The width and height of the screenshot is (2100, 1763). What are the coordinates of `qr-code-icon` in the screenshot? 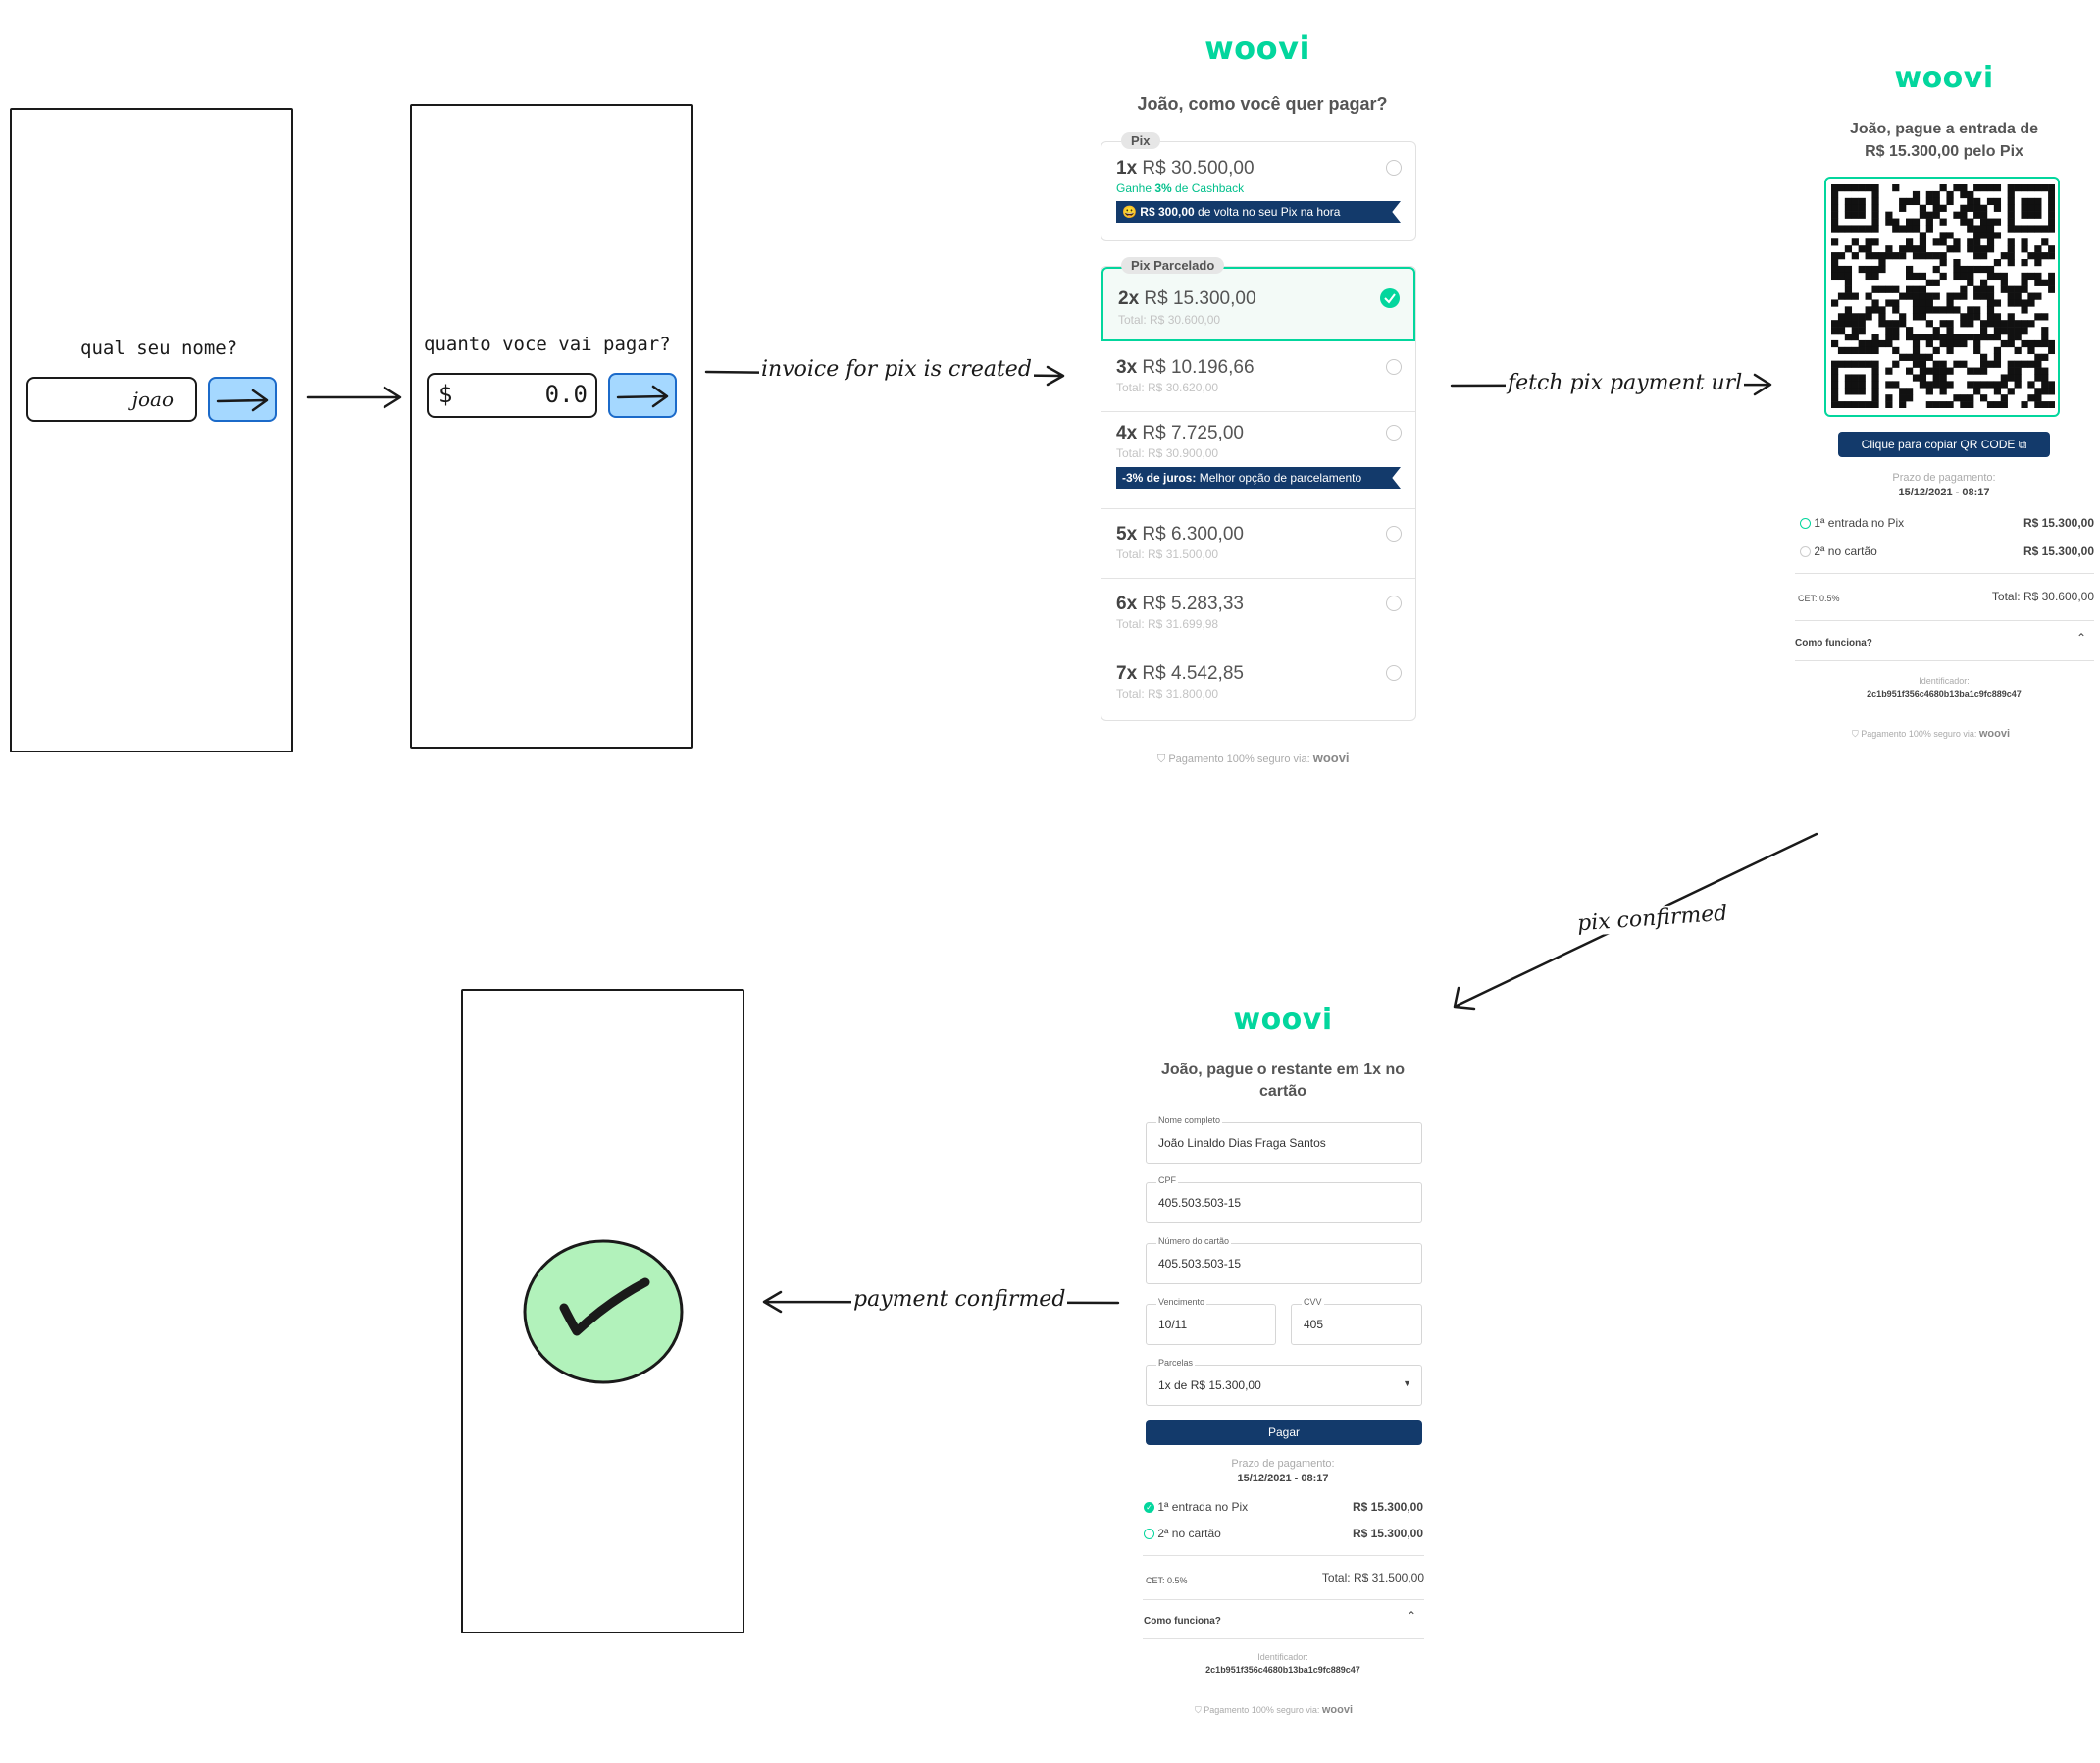 It's located at (1943, 296).